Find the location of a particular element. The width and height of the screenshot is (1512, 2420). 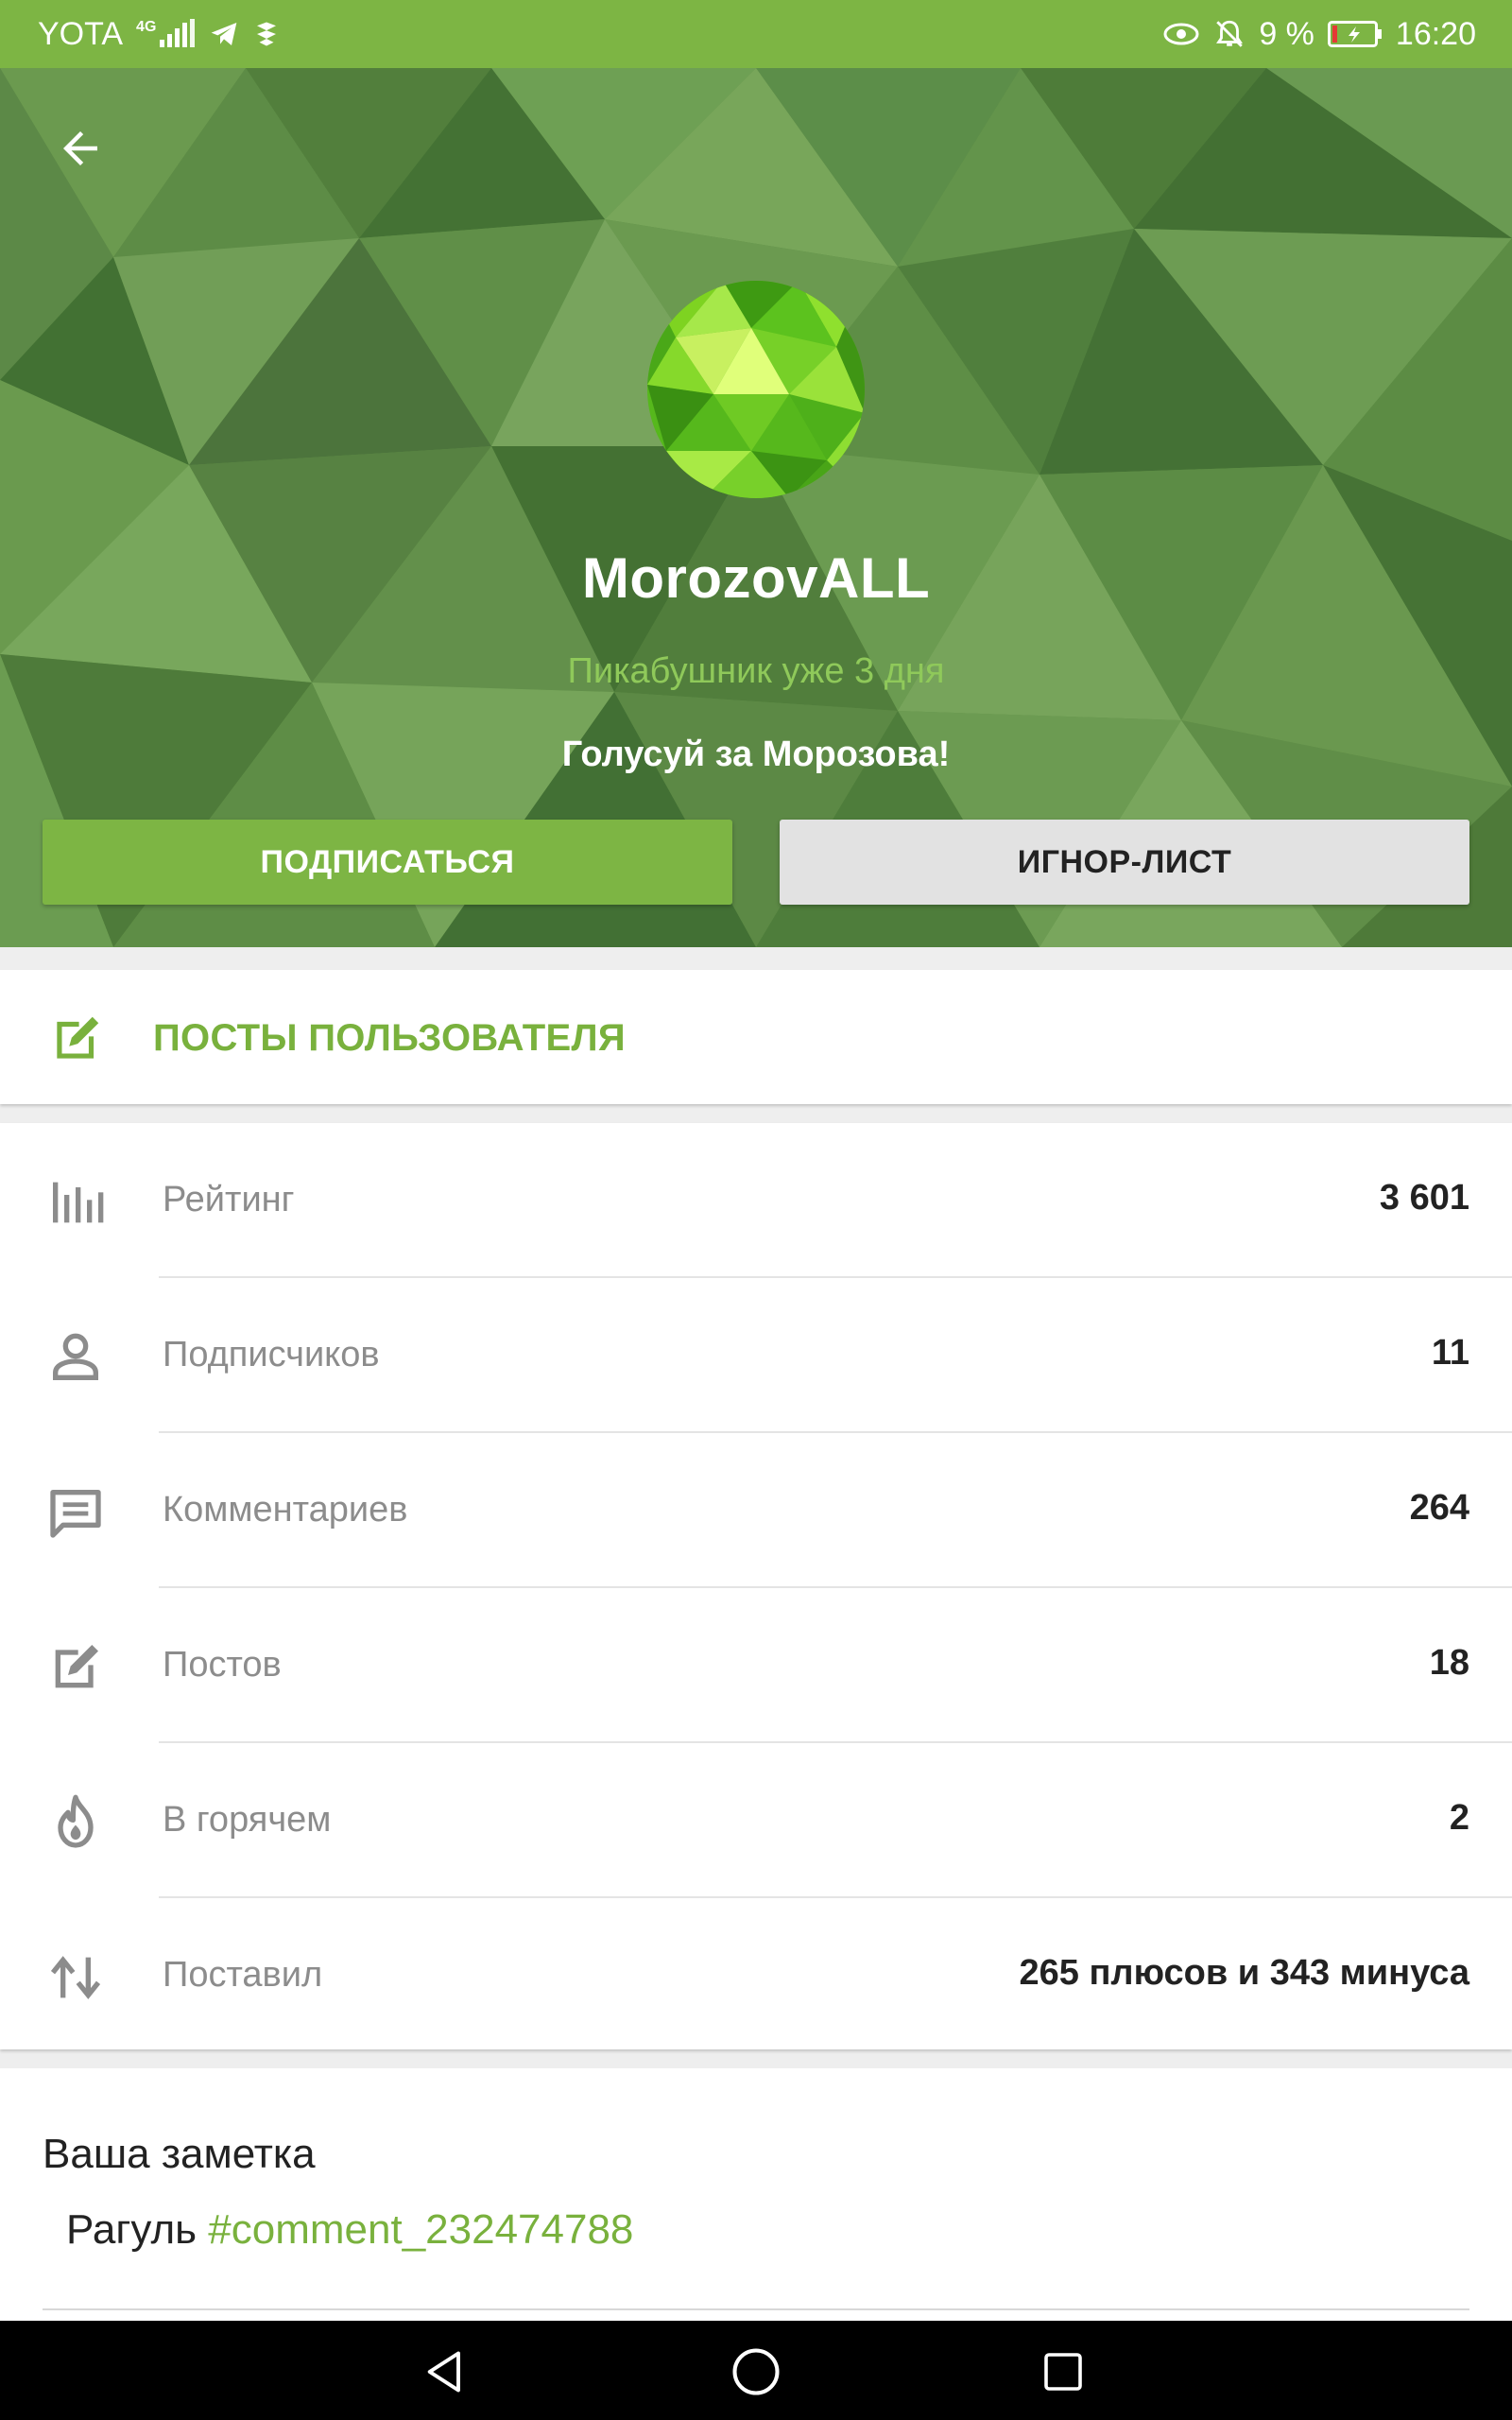

navigation-bar is located at coordinates (756, 2370).